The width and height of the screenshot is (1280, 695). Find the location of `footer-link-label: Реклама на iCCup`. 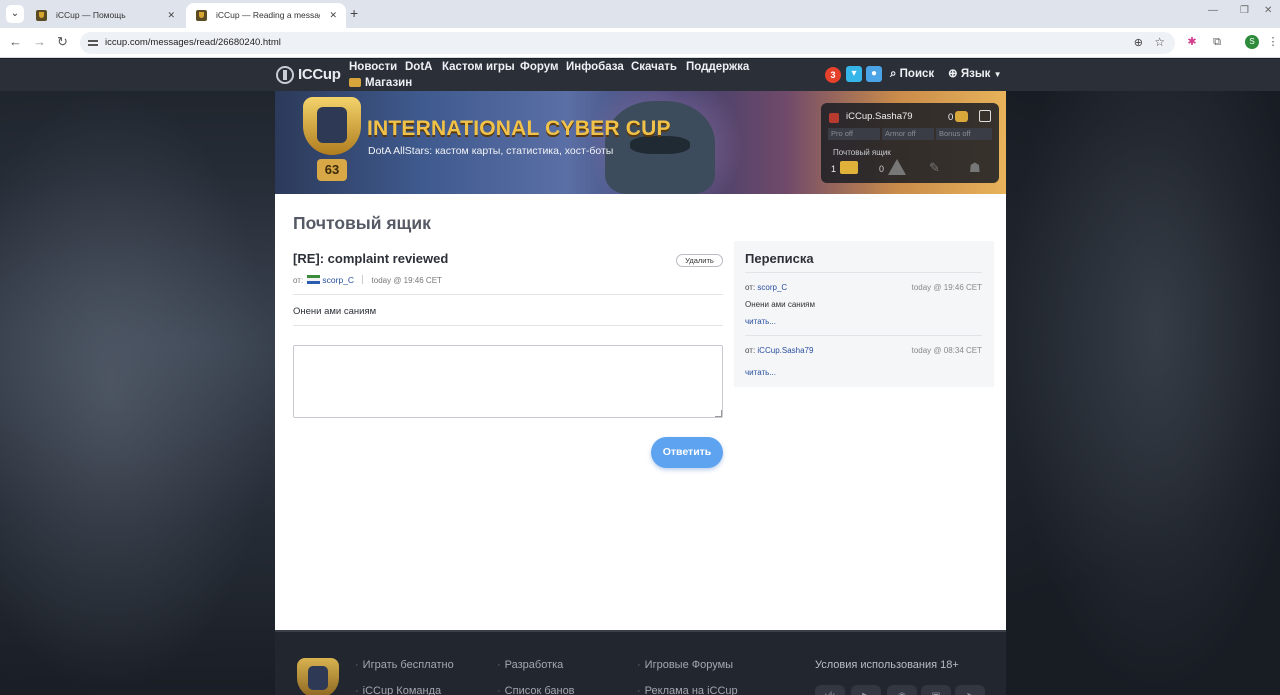

footer-link-label: Реклама на iCCup is located at coordinates (691, 690).